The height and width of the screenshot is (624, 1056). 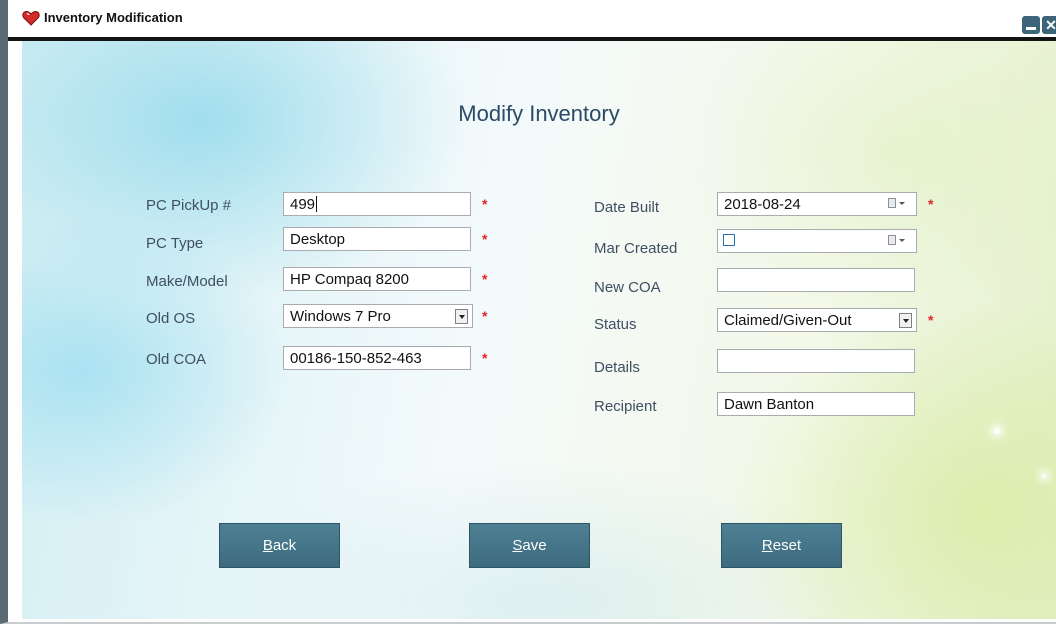 What do you see at coordinates (175, 243) in the screenshot?
I see `pc-type-label: PC Type` at bounding box center [175, 243].